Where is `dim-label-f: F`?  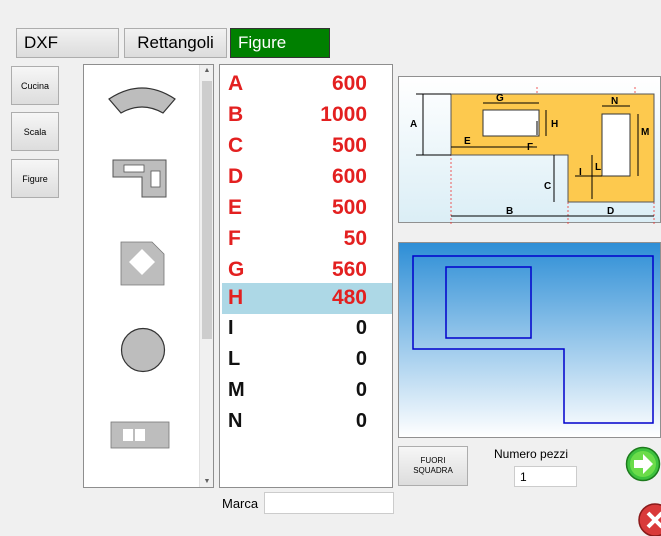 dim-label-f: F is located at coordinates (530, 147).